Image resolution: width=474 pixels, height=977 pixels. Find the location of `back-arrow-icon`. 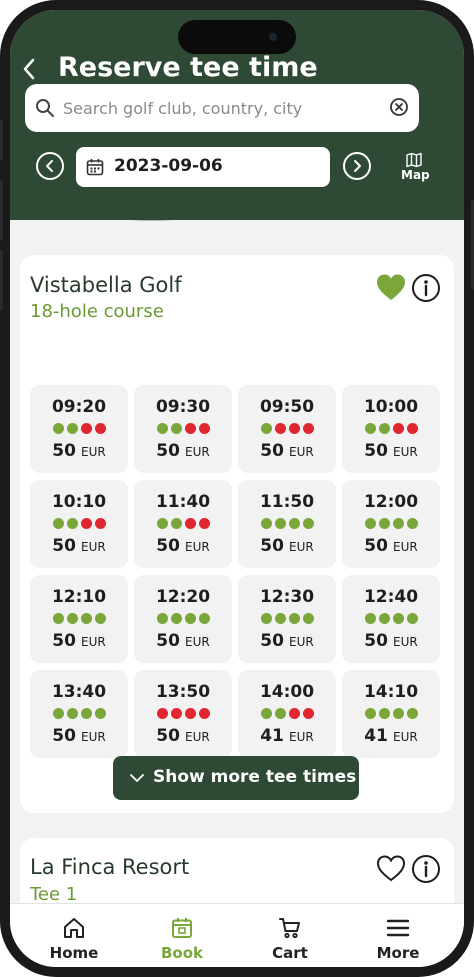

back-arrow-icon is located at coordinates (29, 69).